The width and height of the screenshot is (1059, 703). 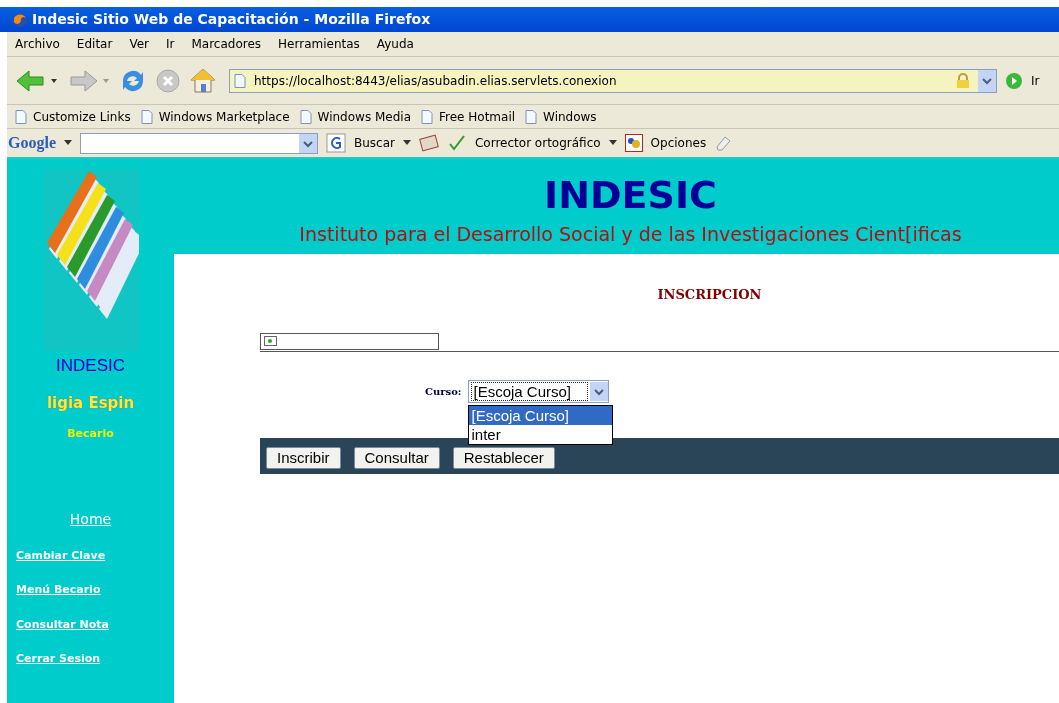 I want to click on bookmark-link: Customize Links, so click(x=82, y=116).